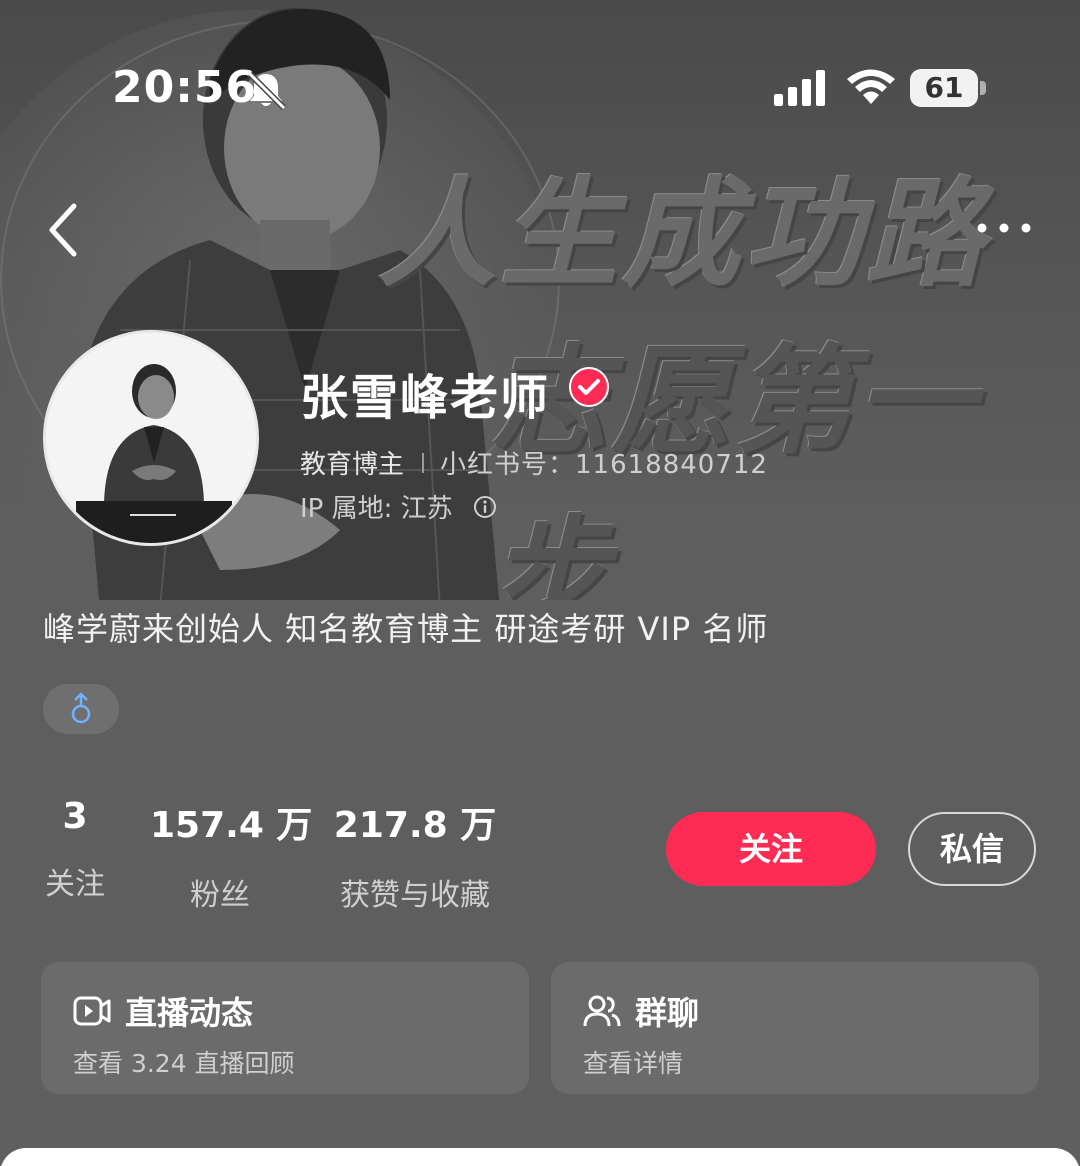 The width and height of the screenshot is (1080, 1166). I want to click on follow-button: 关注, so click(771, 849).